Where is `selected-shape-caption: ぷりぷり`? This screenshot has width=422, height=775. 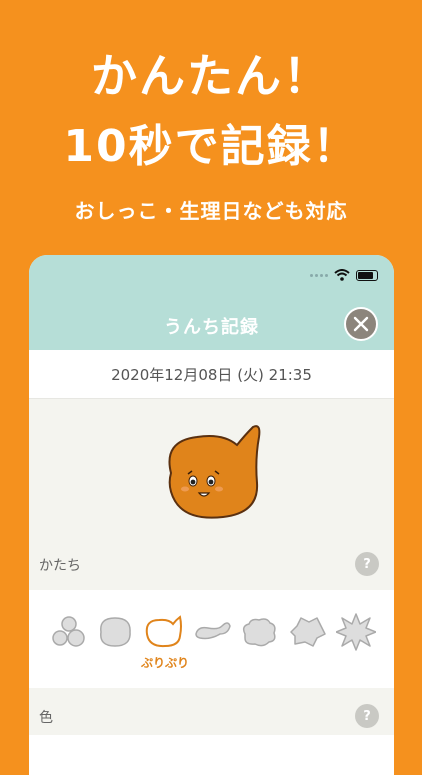
selected-shape-caption: ぷりぷり is located at coordinates (164, 663).